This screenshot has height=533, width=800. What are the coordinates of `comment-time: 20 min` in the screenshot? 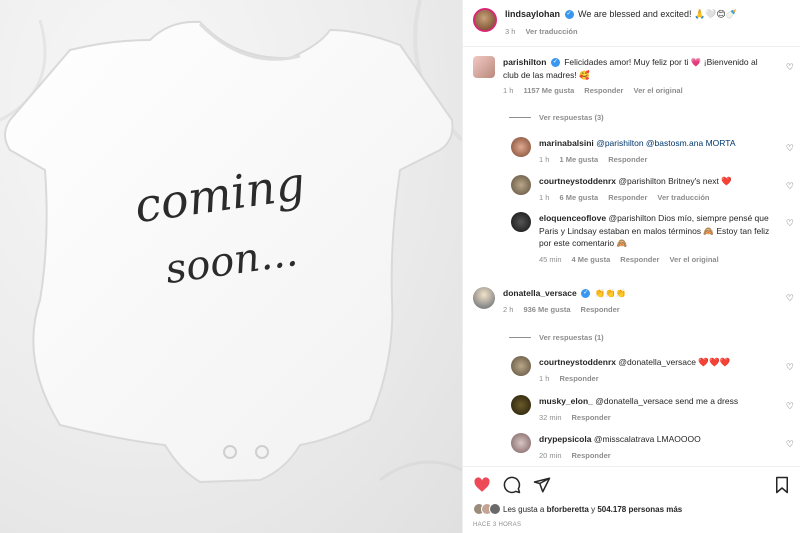 It's located at (550, 455).